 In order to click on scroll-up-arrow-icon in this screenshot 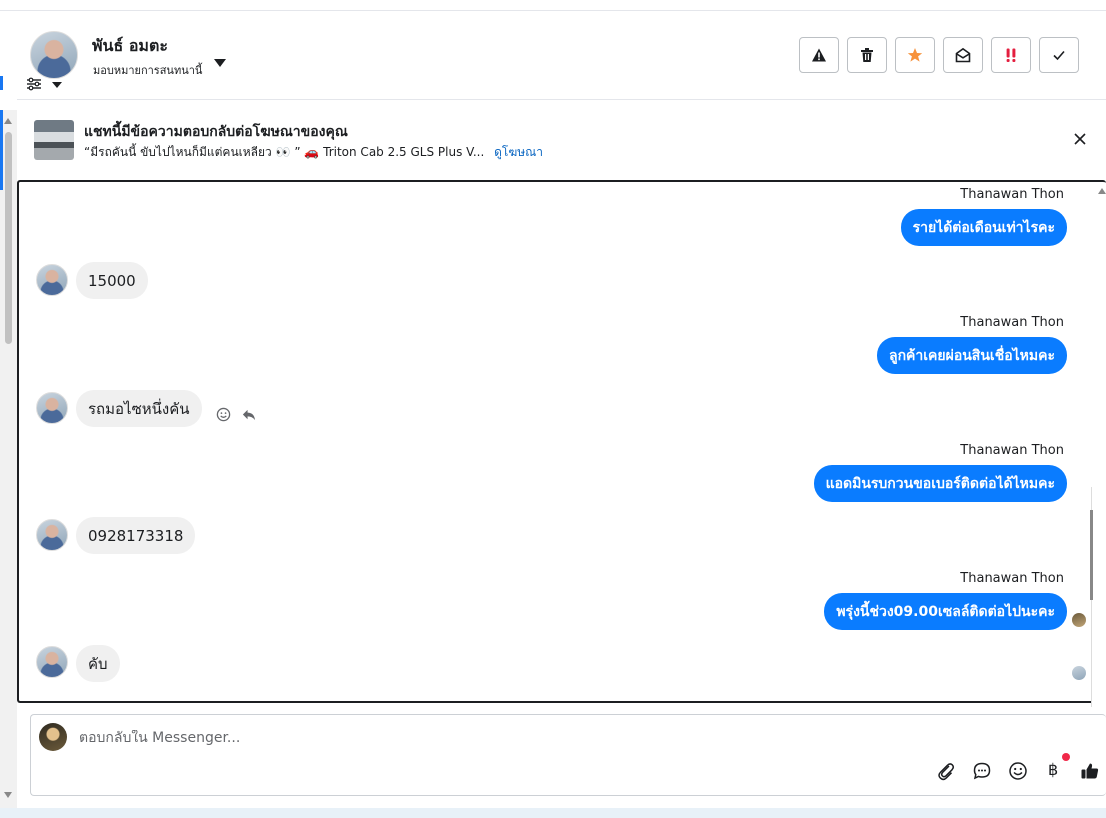, I will do `click(8, 121)`.